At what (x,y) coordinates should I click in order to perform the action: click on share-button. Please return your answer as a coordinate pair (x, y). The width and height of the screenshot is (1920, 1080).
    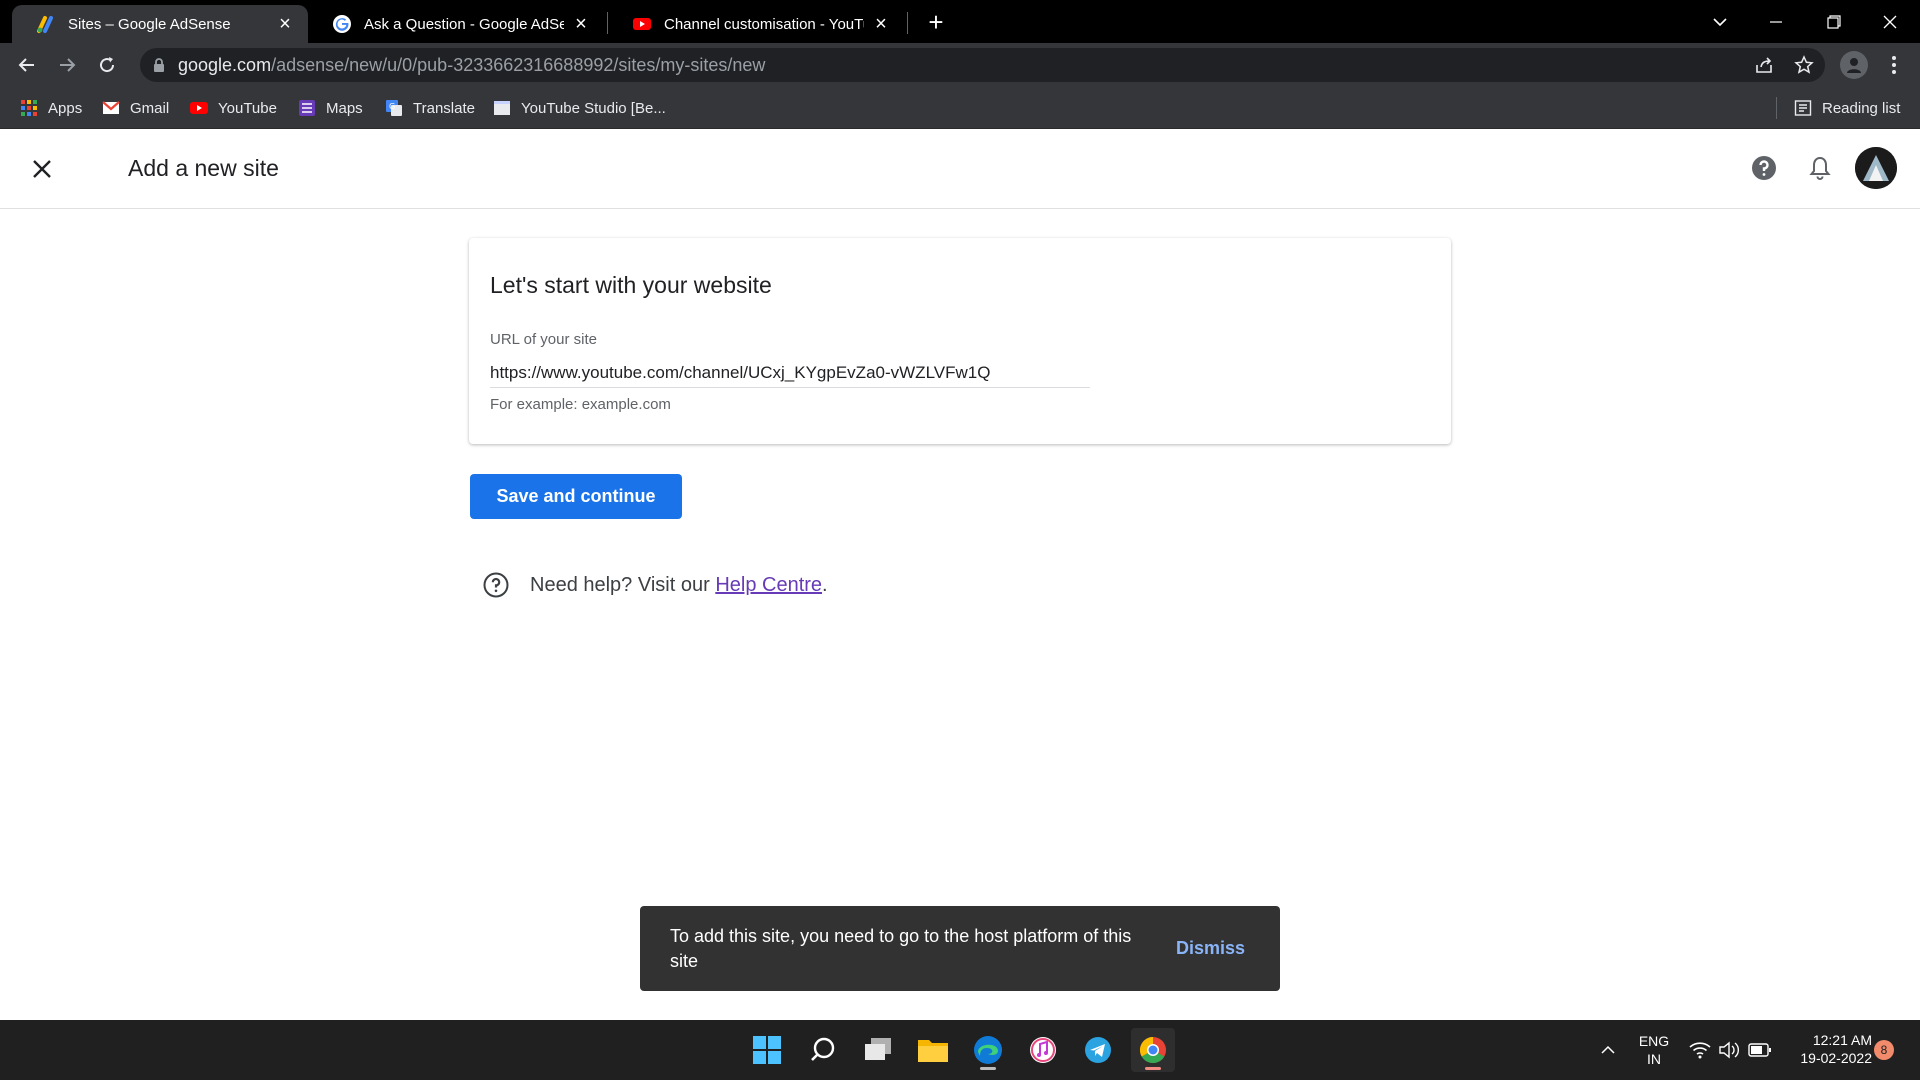
    Looking at the image, I should click on (1764, 65).